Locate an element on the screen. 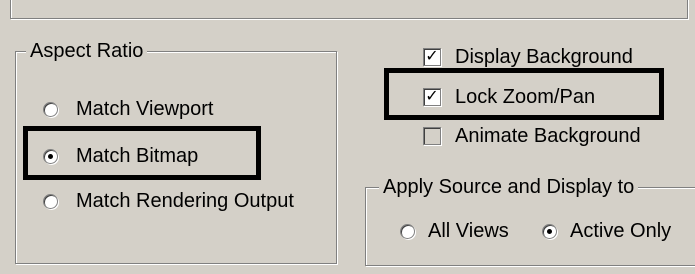  highlight-lock-zoom-pan is located at coordinates (524, 94).